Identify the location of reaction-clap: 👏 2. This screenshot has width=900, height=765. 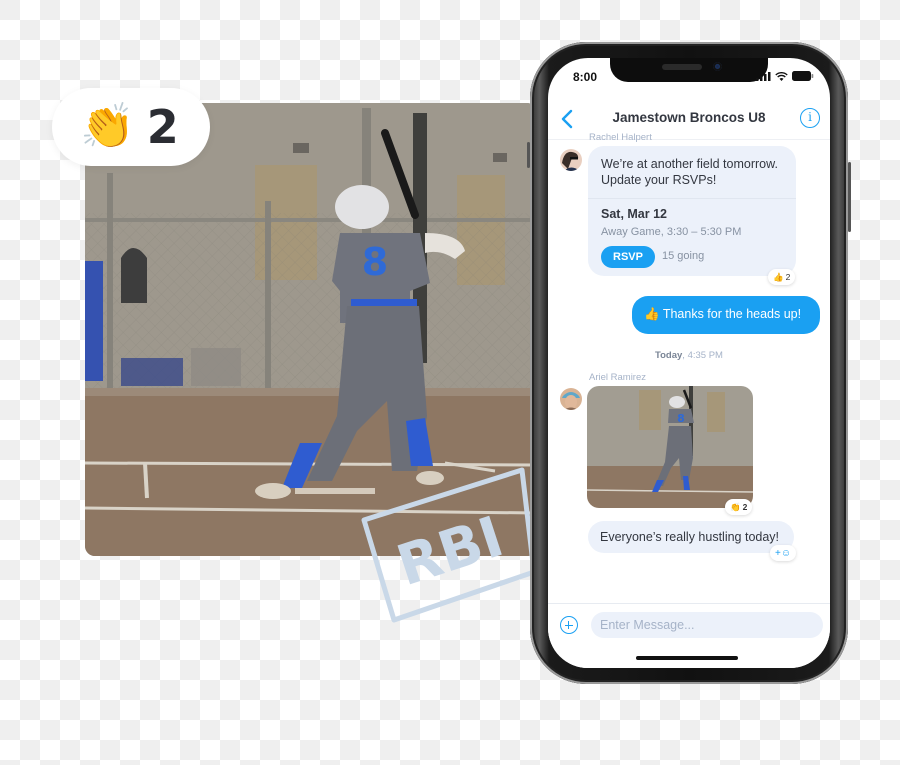
(739, 507).